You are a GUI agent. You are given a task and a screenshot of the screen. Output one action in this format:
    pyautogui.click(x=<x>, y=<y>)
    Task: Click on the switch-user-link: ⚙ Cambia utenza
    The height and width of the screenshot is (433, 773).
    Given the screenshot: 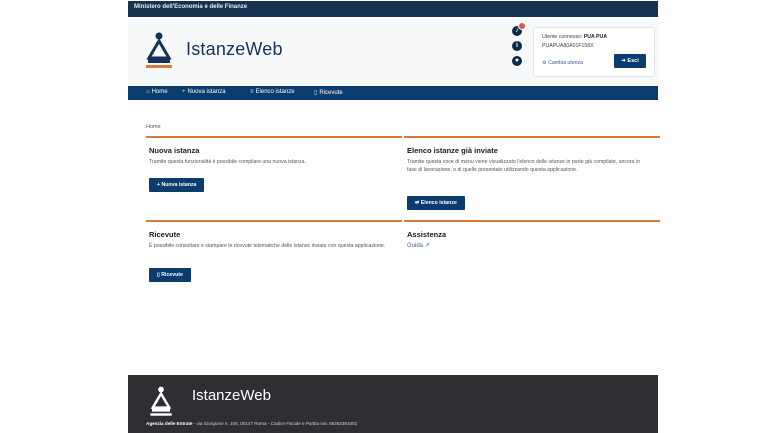 What is the action you would take?
    pyautogui.click(x=562, y=63)
    